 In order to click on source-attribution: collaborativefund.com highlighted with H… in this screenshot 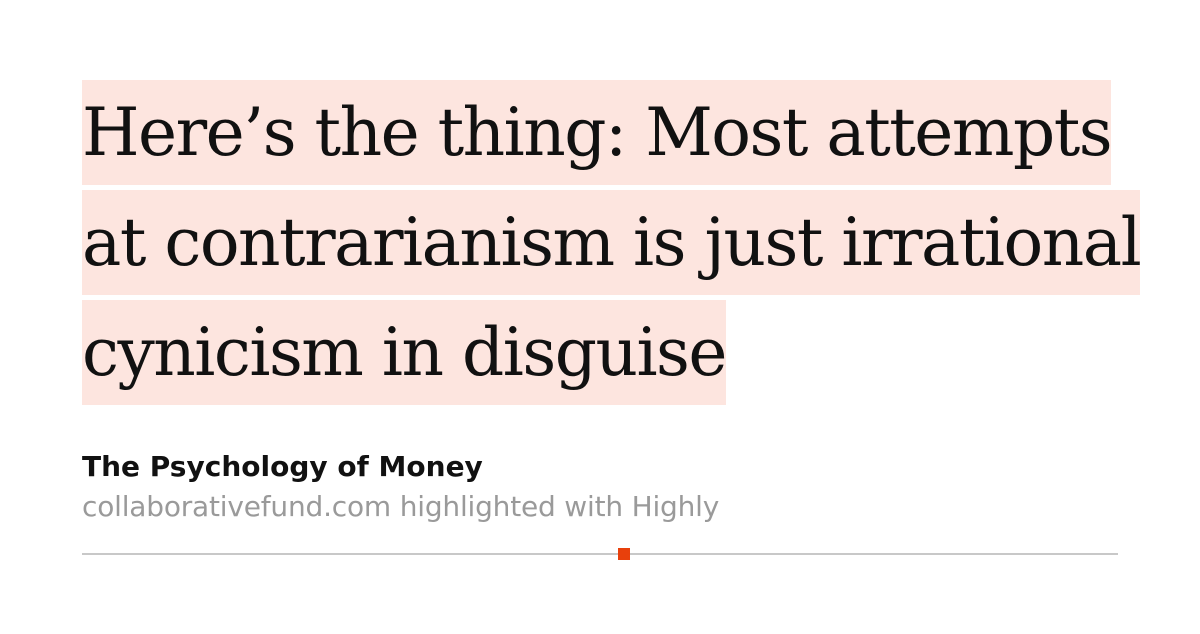, I will do `click(401, 506)`.